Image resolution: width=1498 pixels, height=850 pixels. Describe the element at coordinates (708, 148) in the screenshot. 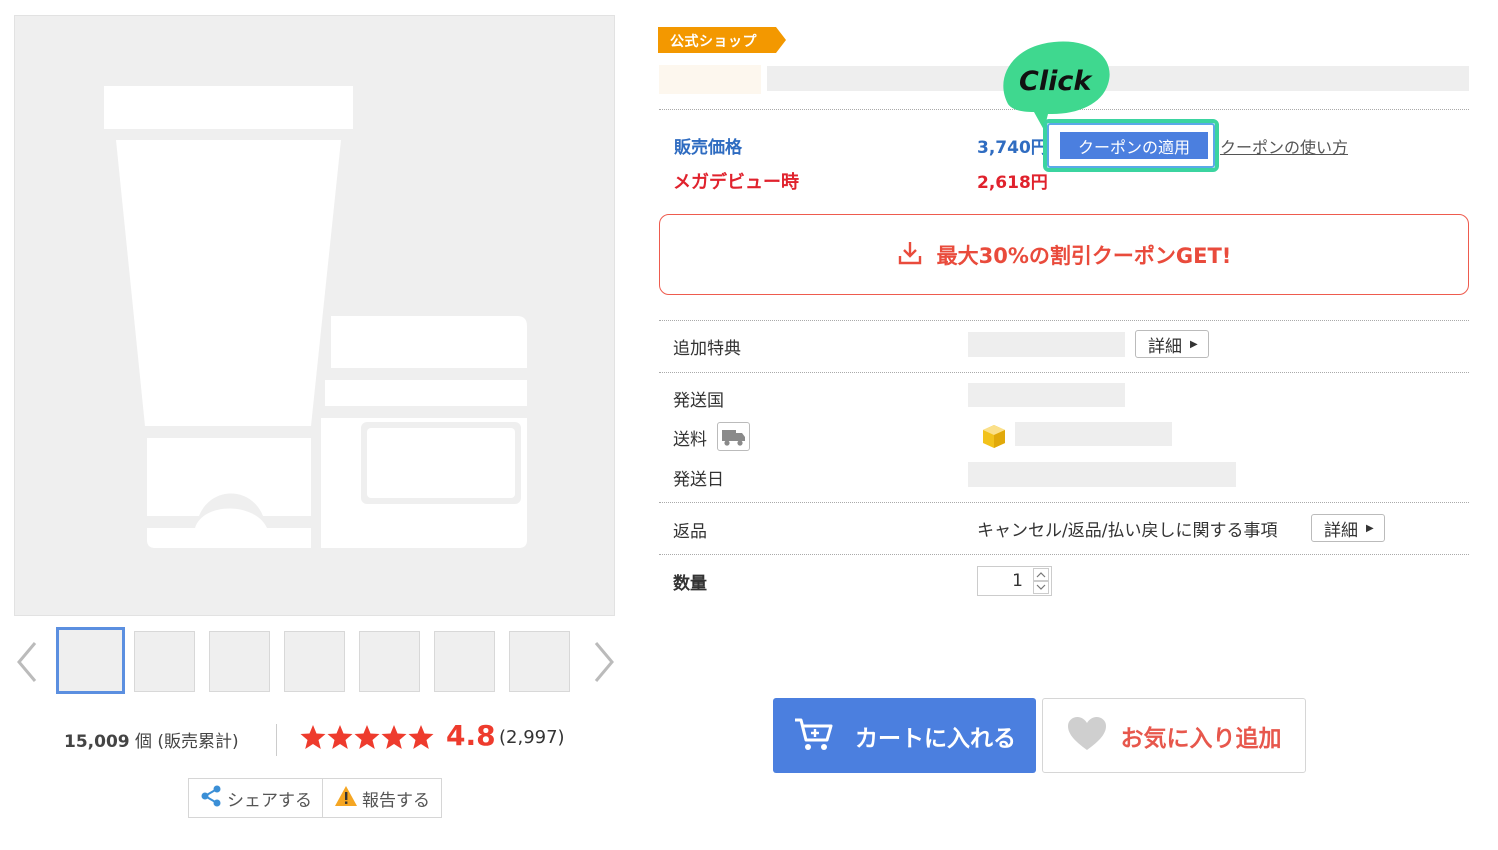

I see `price-label: 販売価格` at that location.